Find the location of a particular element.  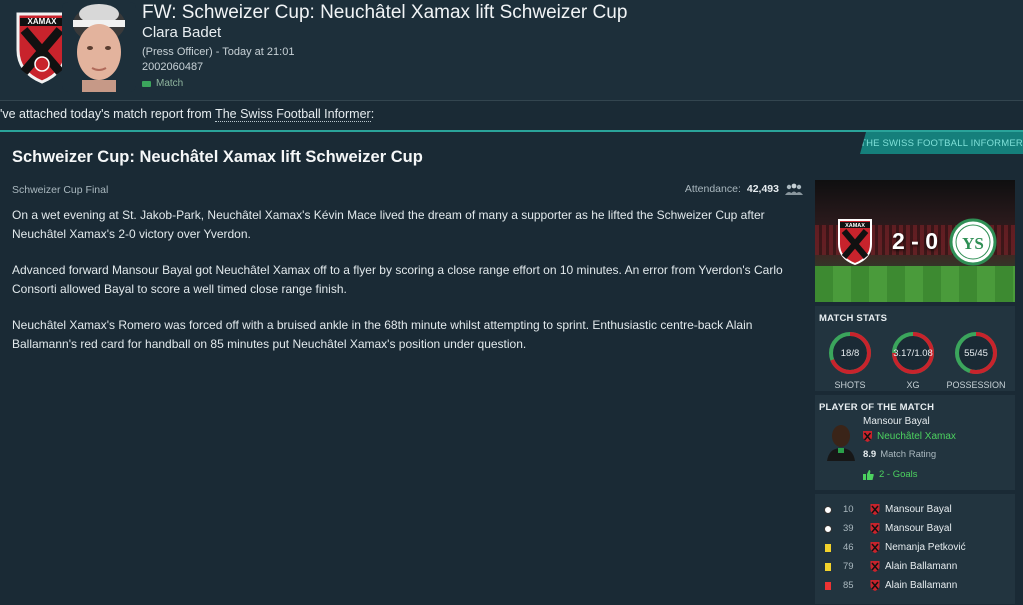

potm-club: Neuchâtel Xamax is located at coordinates (909, 436).